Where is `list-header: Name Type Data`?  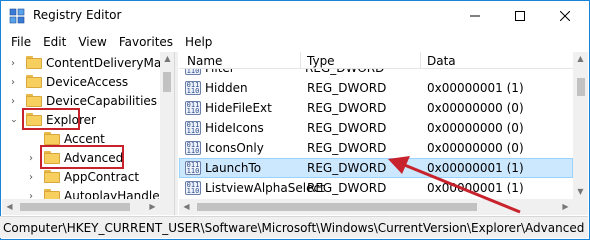 list-header: Name Type Data is located at coordinates (376, 60).